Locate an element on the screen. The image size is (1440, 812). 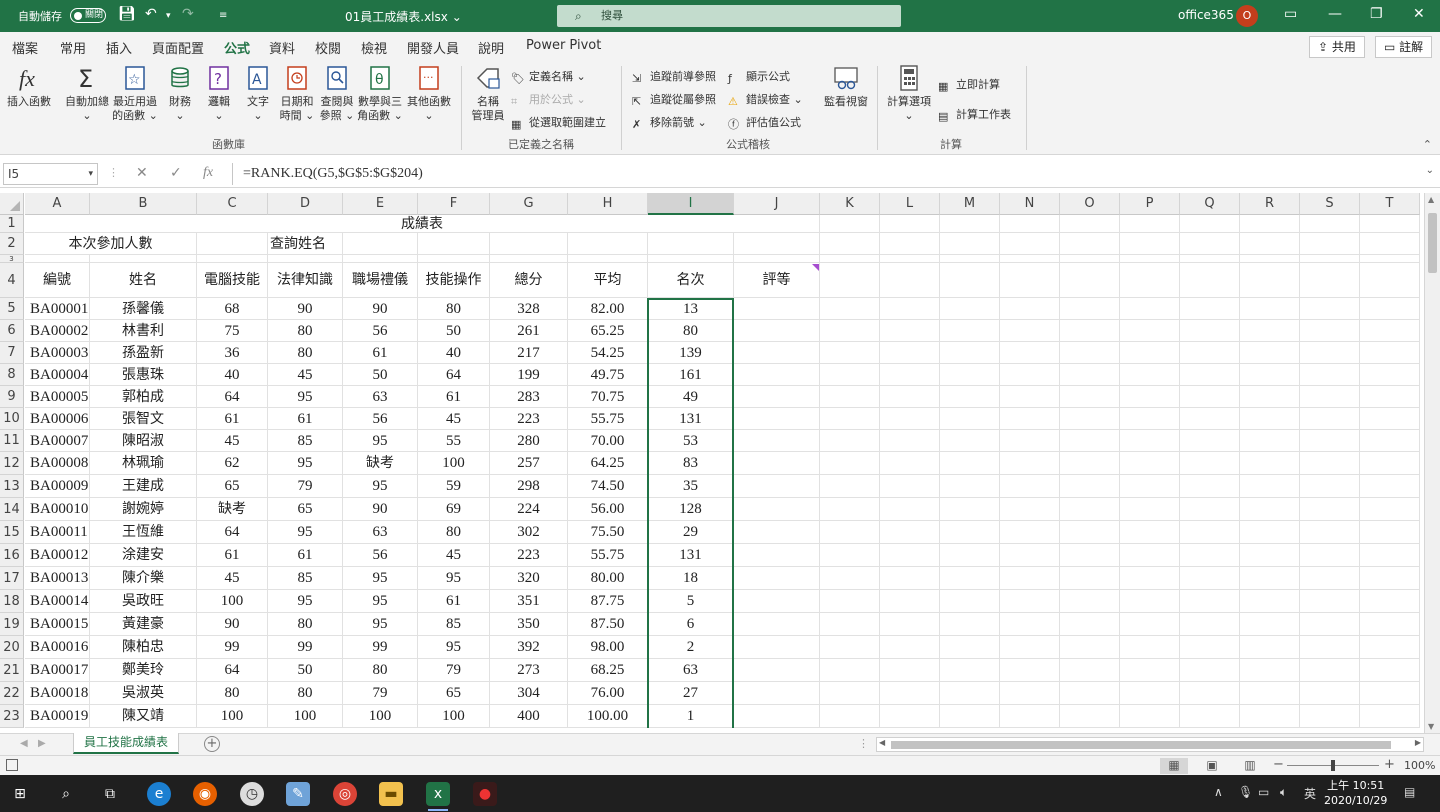
ime-indicator: 英 is located at coordinates (1310, 793).